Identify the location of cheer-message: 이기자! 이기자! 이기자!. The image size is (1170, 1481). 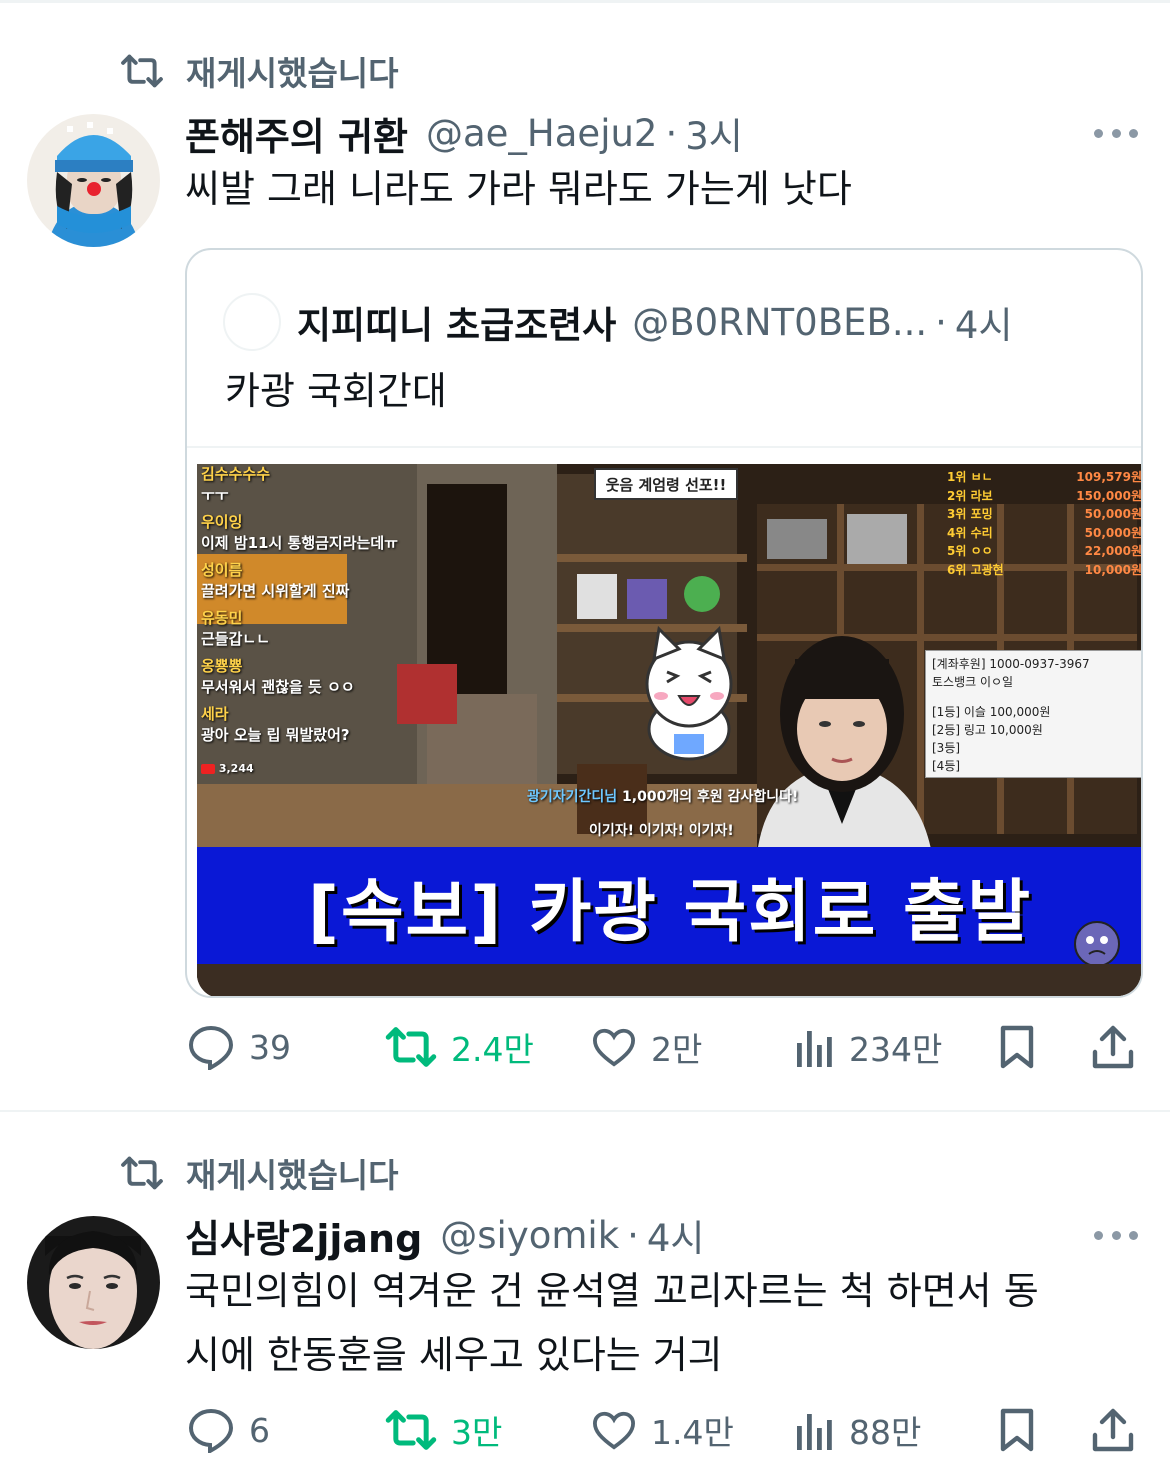
(661, 831).